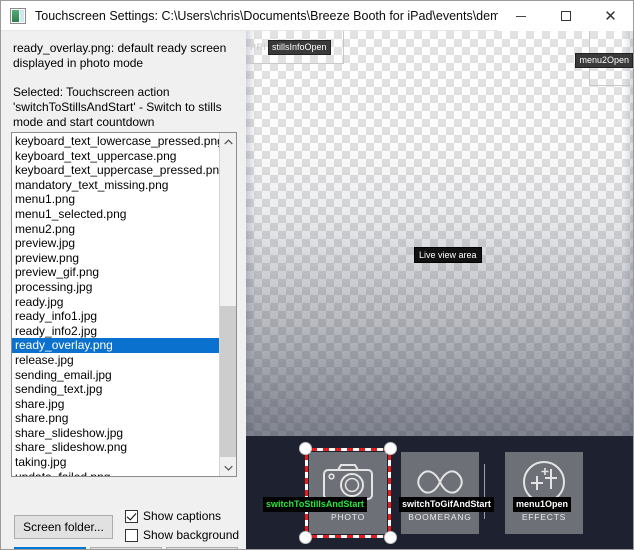  I want to click on show-captions-label: Show captions, so click(182, 516).